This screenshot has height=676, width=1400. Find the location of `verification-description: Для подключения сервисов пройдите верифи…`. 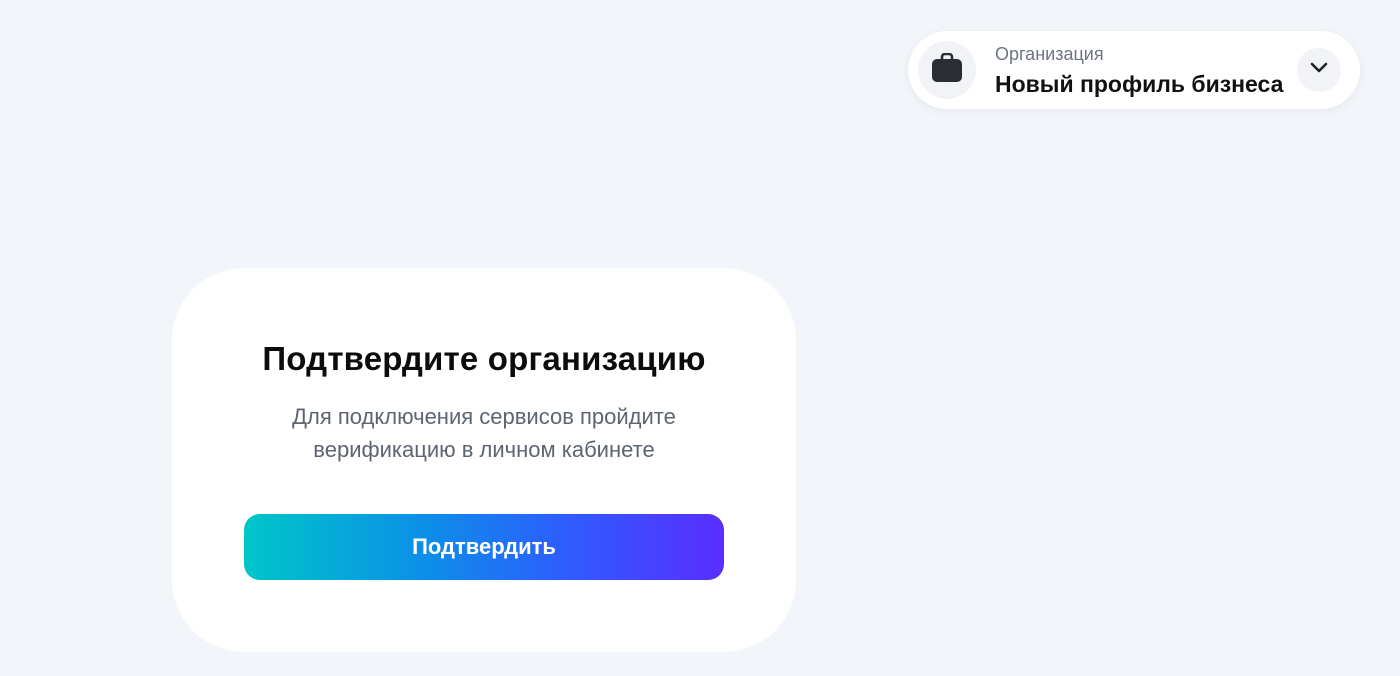

verification-description: Для подключения сервисов пройдите верифи… is located at coordinates (484, 433).